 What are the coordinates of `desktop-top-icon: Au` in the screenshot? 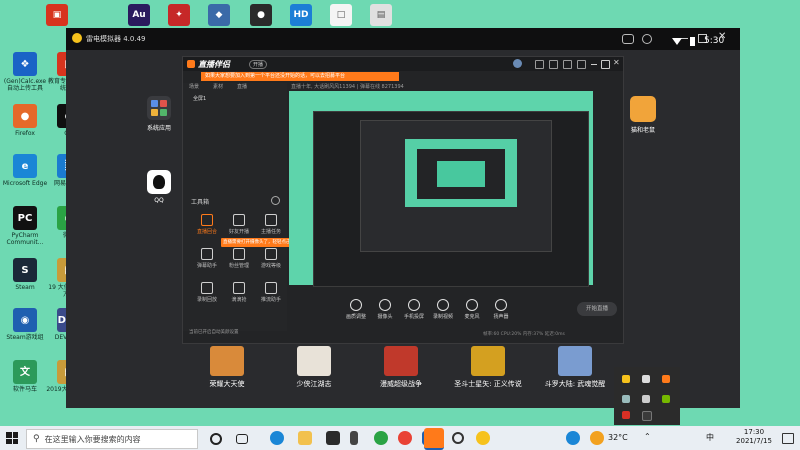 It's located at (139, 15).